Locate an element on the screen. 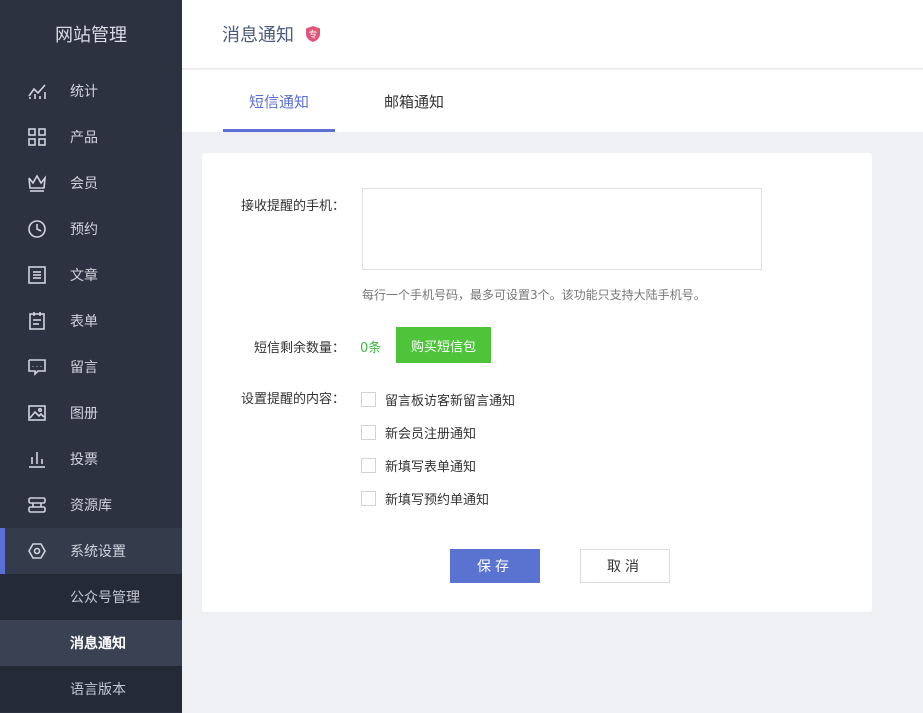  cancel-button: 取消 is located at coordinates (625, 566).